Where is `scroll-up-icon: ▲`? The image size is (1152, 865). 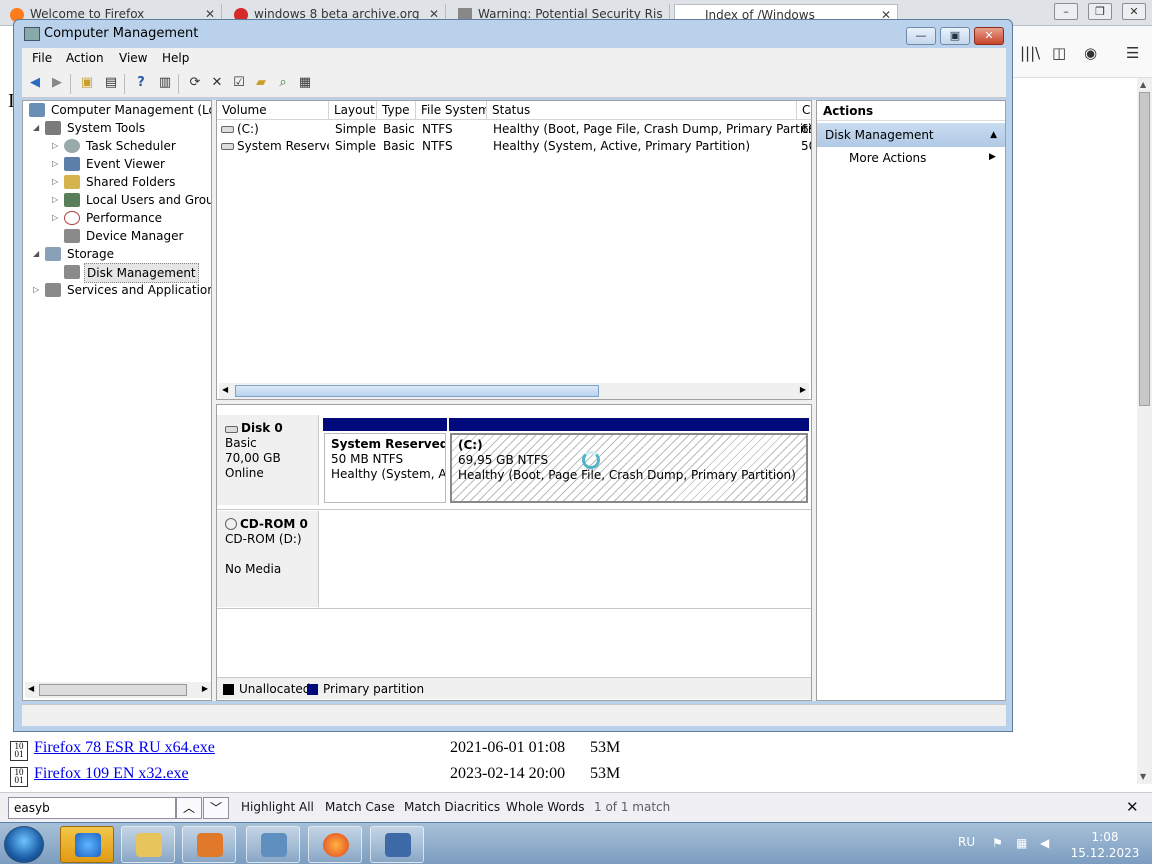
scroll-up-icon: ▲ is located at coordinates (1143, 84).